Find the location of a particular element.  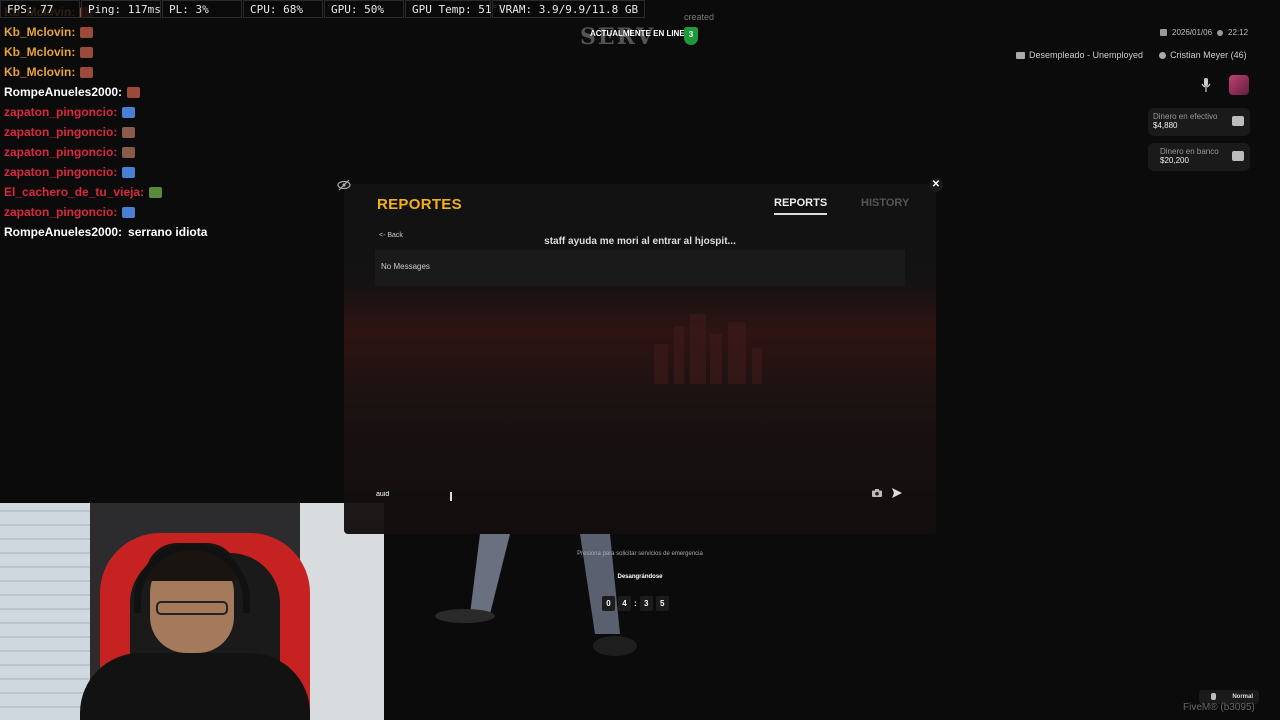

clock-icon is located at coordinates (1220, 32).